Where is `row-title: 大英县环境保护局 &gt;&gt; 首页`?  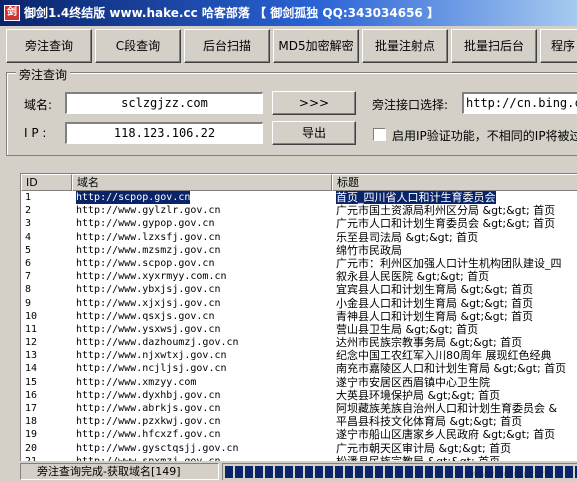 row-title: 大英县环境保护局 &gt;&gt; 首页 is located at coordinates (418, 395).